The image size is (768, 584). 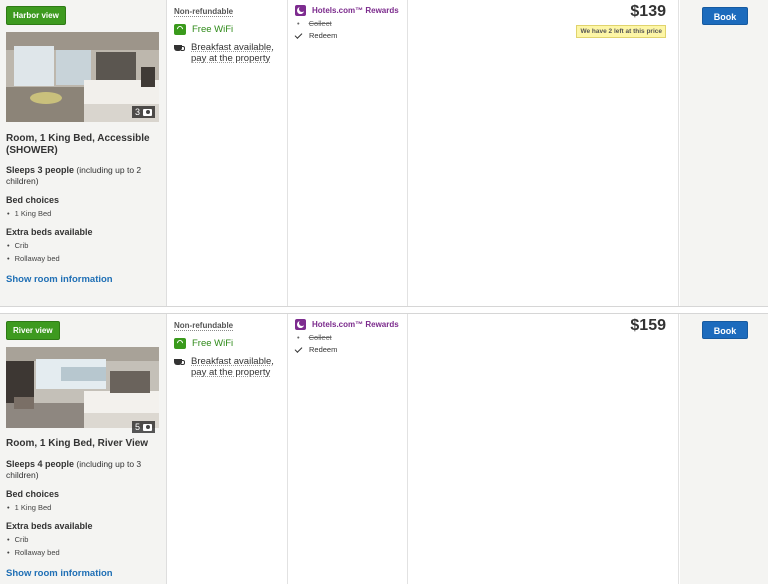 What do you see at coordinates (384, 310) in the screenshot?
I see `card-divider` at bounding box center [384, 310].